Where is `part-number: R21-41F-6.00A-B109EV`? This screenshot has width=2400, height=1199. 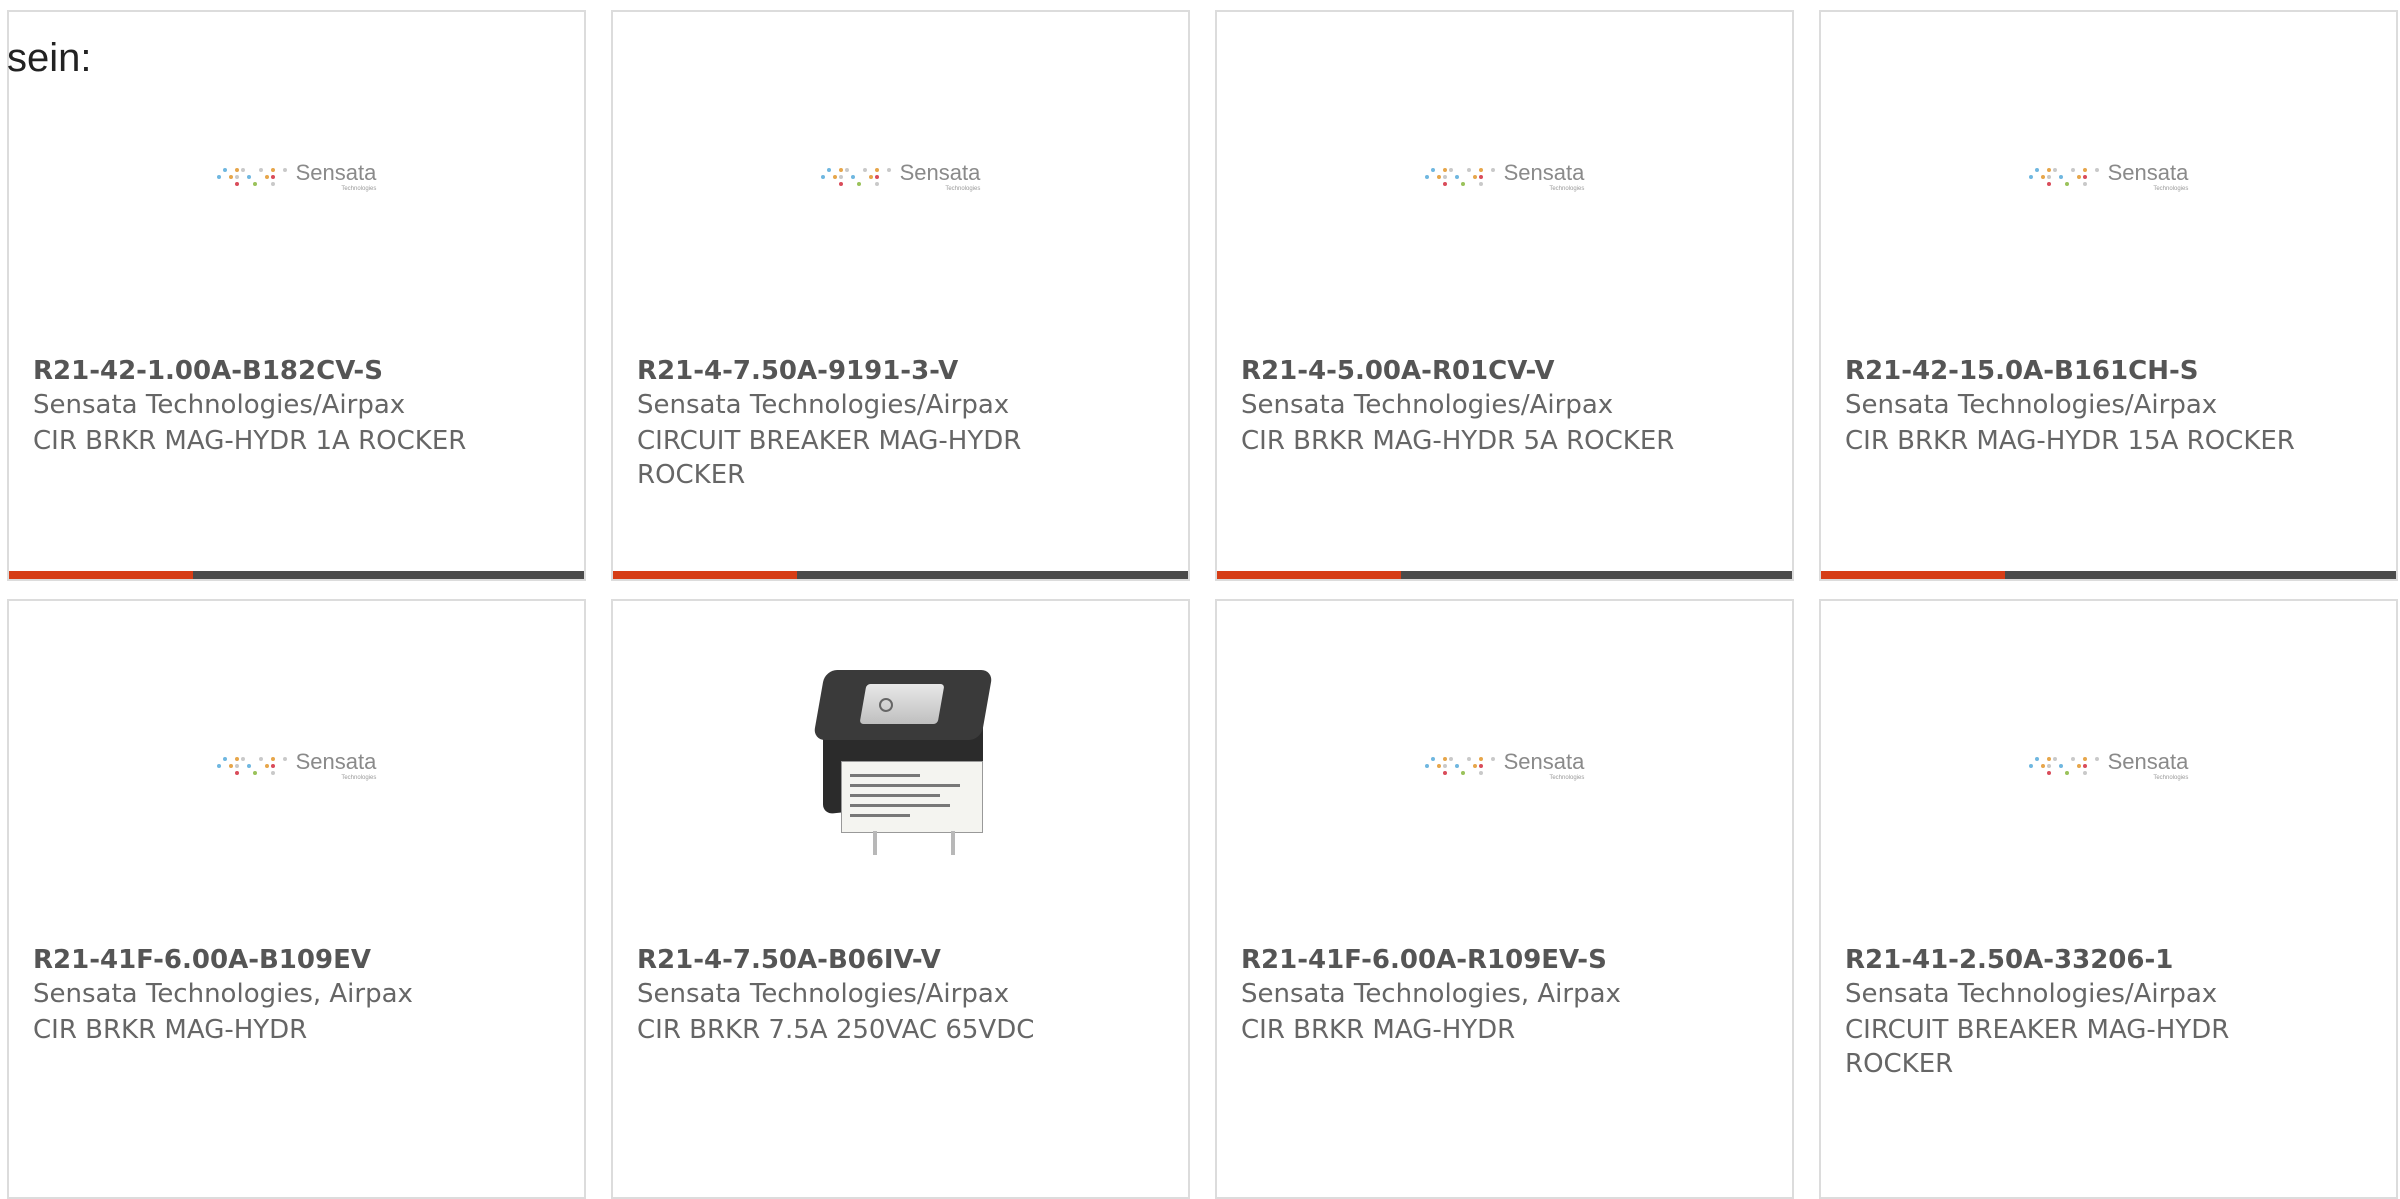
part-number: R21-41F-6.00A-B109EV is located at coordinates (283, 960).